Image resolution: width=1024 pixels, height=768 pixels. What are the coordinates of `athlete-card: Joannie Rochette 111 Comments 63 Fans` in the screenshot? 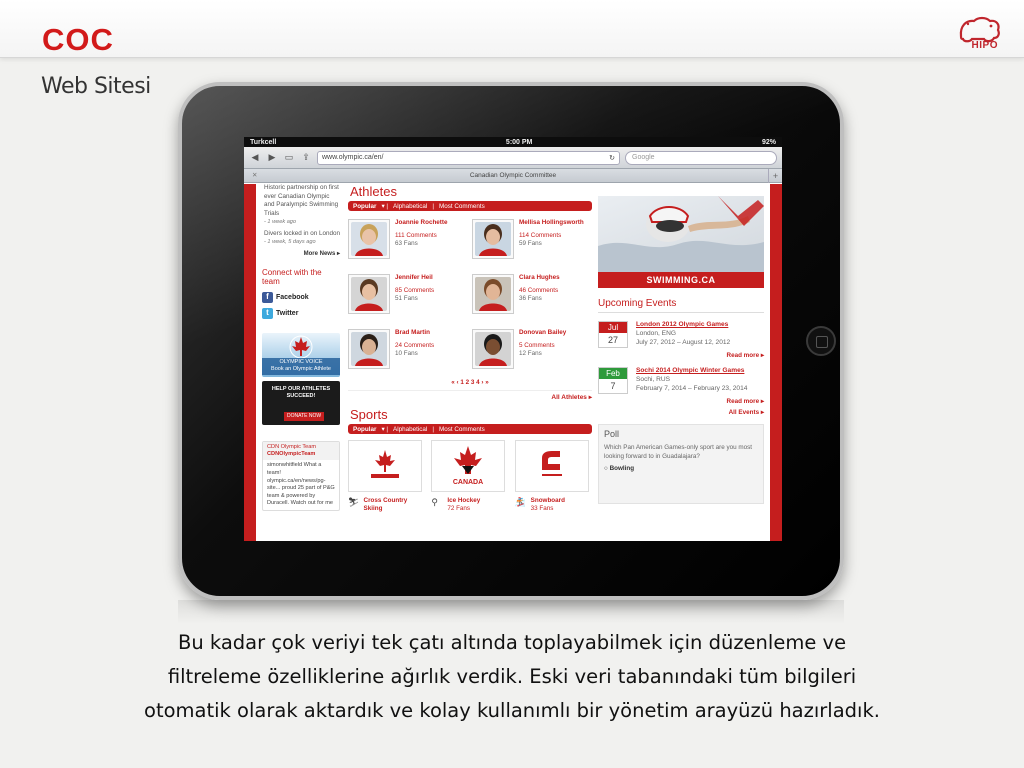 It's located at (408, 243).